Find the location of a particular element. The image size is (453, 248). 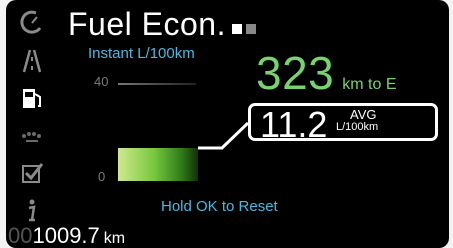

odometer: 001009.7 km is located at coordinates (66, 235).